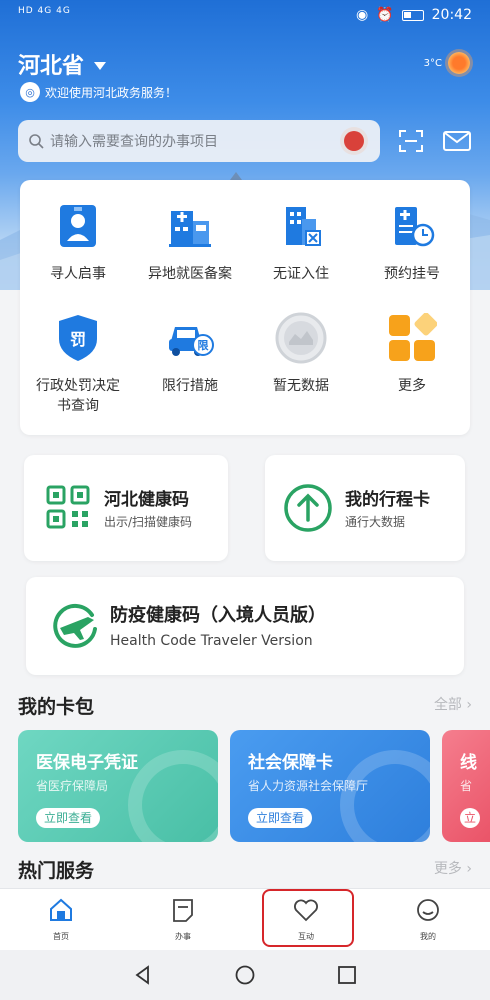 The height and width of the screenshot is (1000, 490). Describe the element at coordinates (428, 910) in the screenshot. I see `smile-icon` at that location.